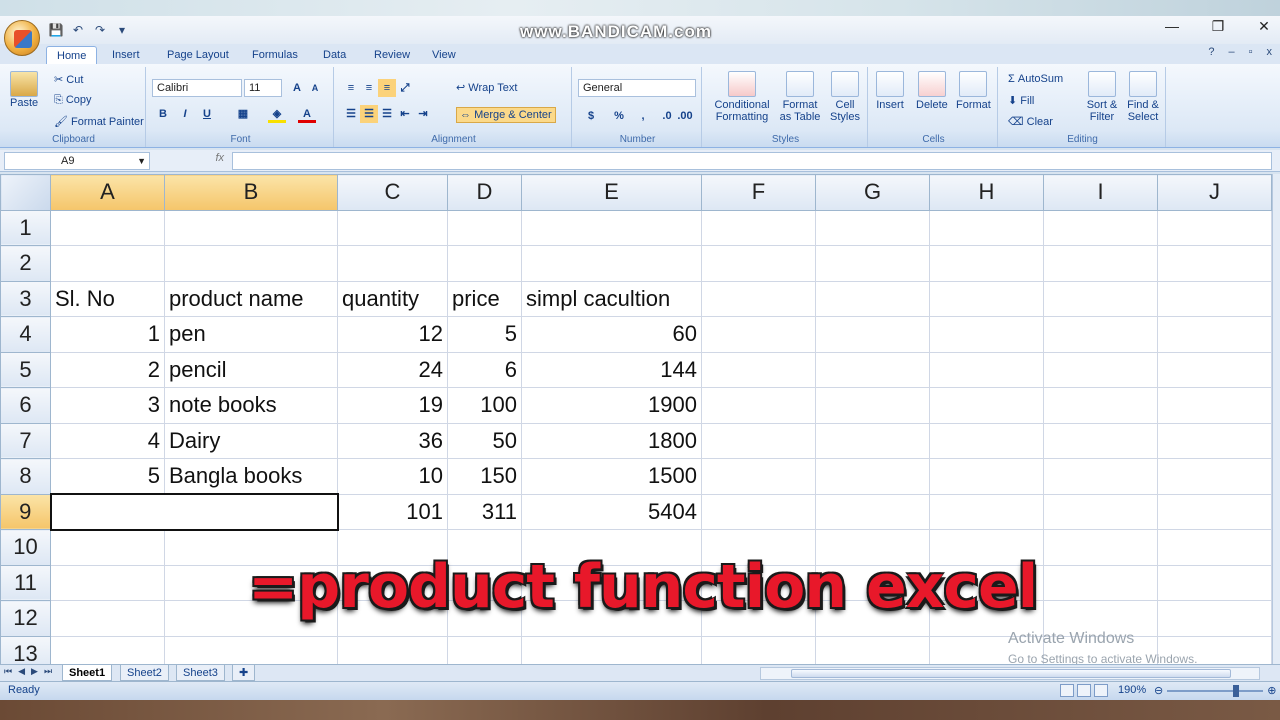  Describe the element at coordinates (392, 55) in the screenshot. I see `tab-review: Review` at that location.